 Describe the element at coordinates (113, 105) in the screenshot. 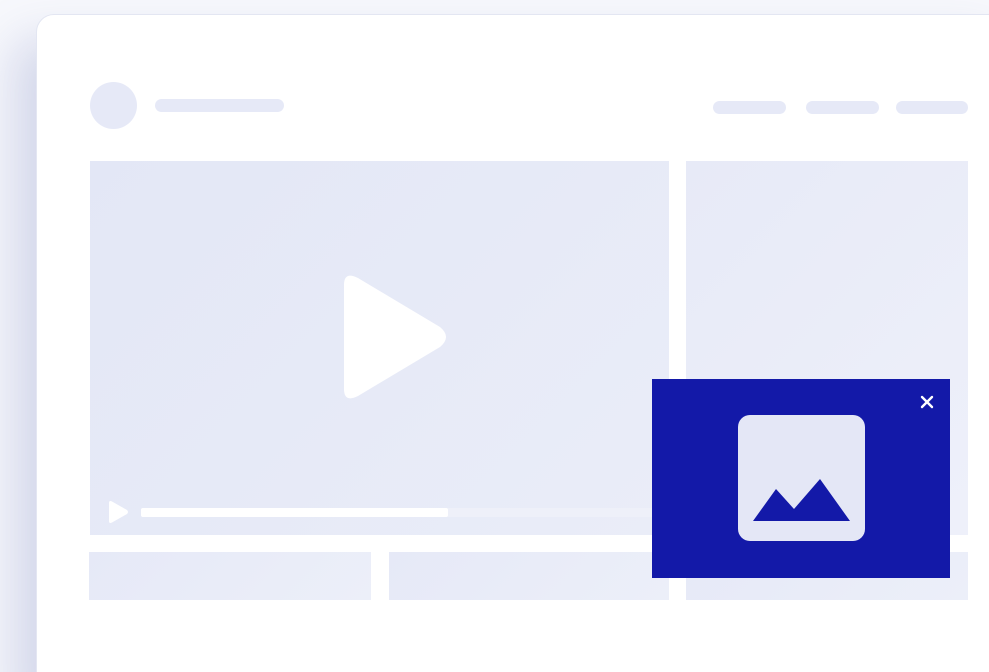

I see `site-logo-placeholder` at that location.